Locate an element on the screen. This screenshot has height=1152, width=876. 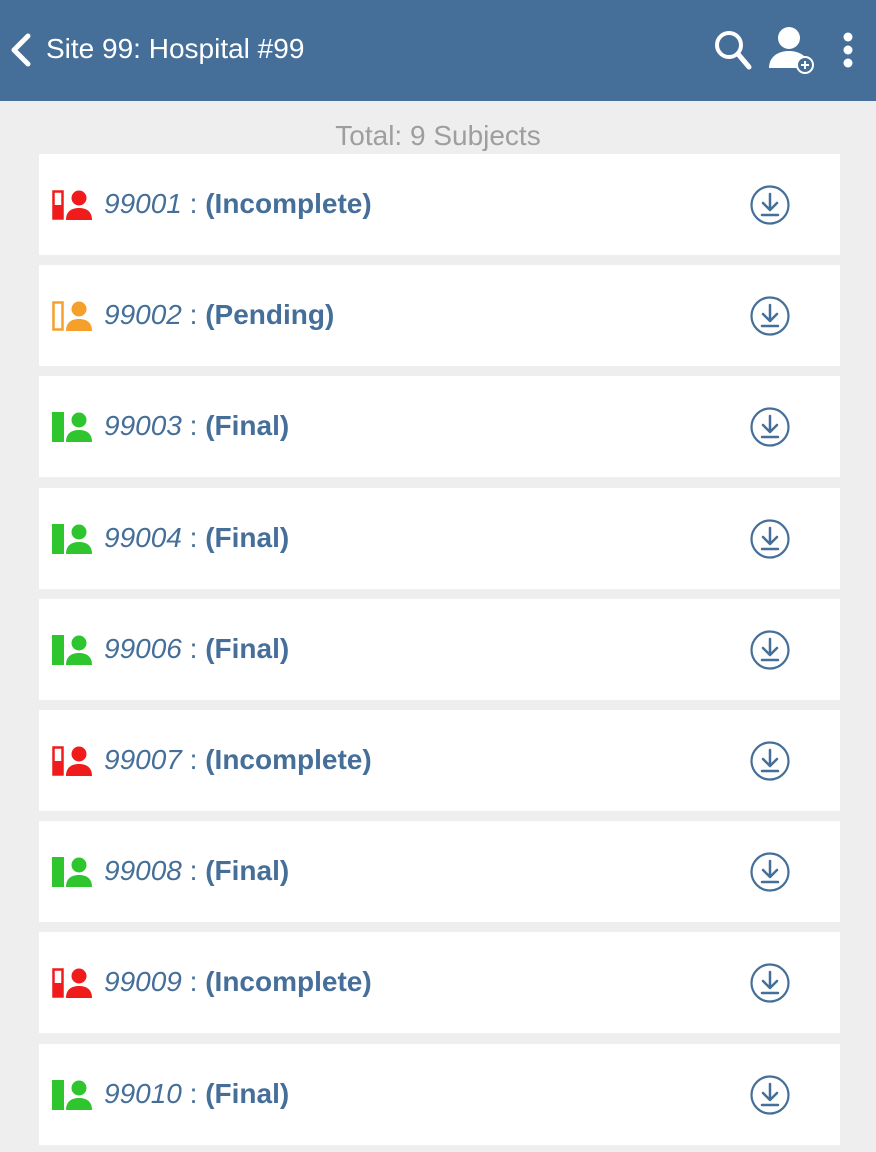
subject-id: 99010 is located at coordinates (143, 1093).